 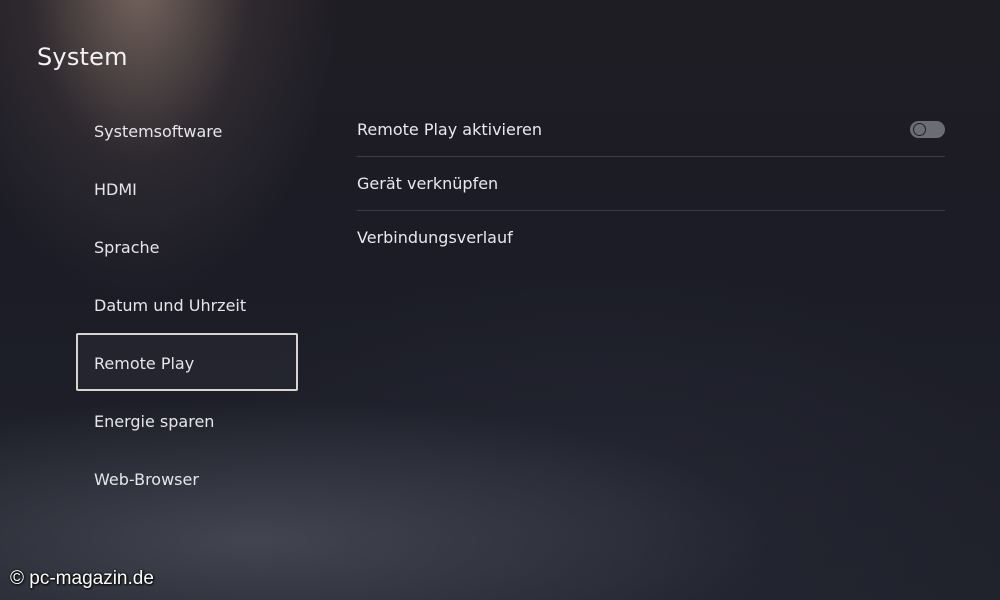 What do you see at coordinates (927, 129) in the screenshot?
I see `remote-play-toggle` at bounding box center [927, 129].